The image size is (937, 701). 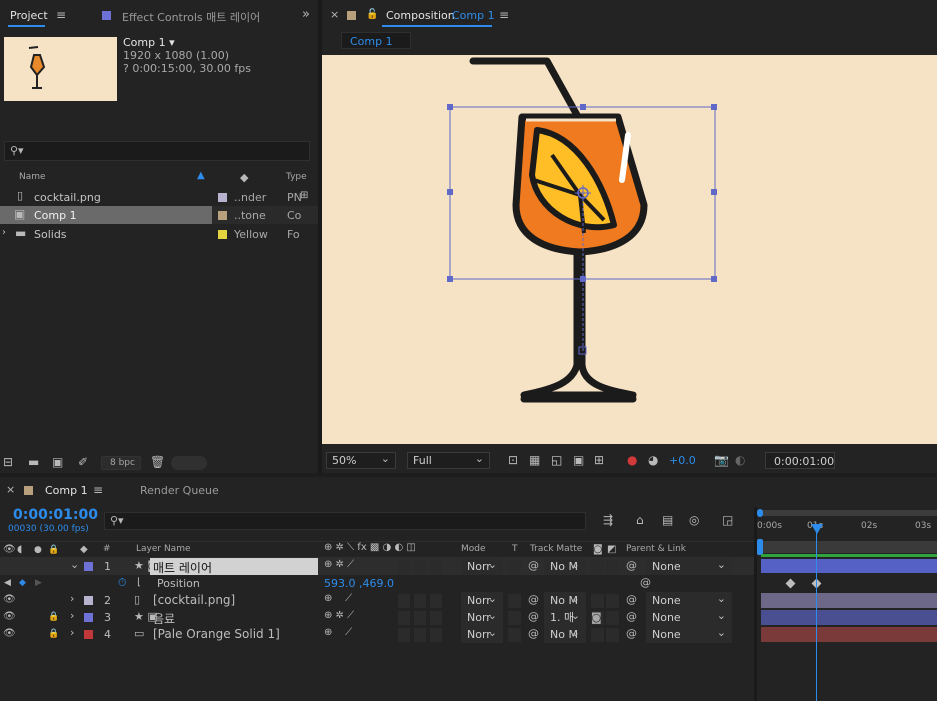 I want to click on column-mode: Mode, so click(x=473, y=549).